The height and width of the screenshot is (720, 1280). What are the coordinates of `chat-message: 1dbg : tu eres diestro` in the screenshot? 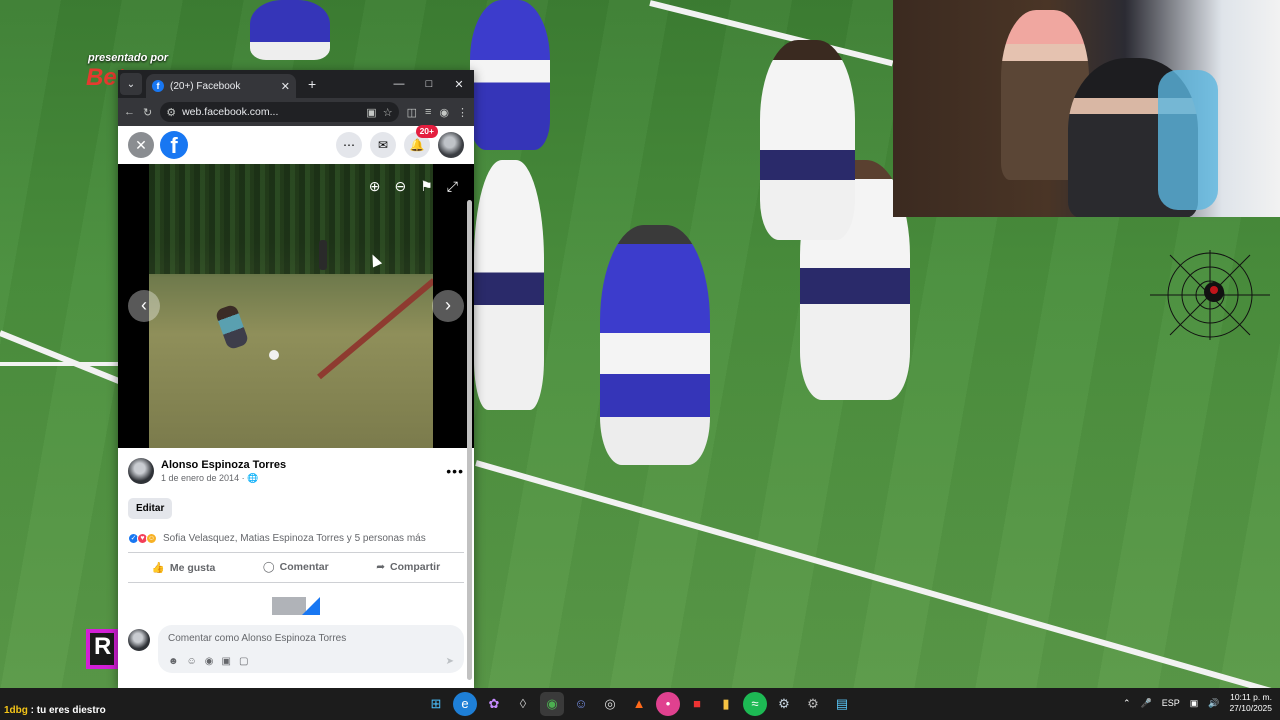 It's located at (55, 710).